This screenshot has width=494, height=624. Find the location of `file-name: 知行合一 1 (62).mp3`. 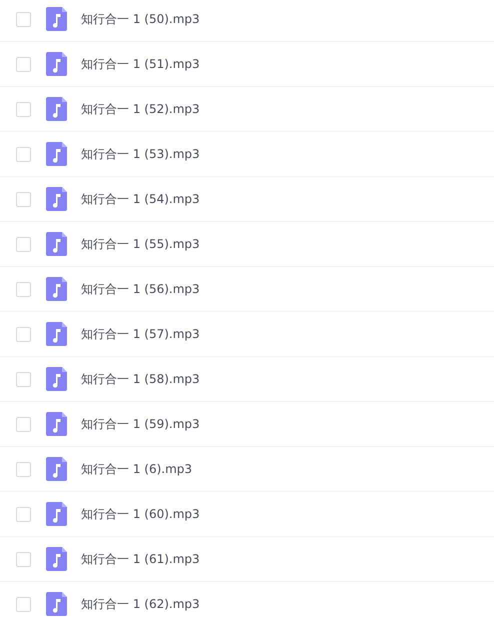

file-name: 知行合一 1 (62).mp3 is located at coordinates (140, 604).